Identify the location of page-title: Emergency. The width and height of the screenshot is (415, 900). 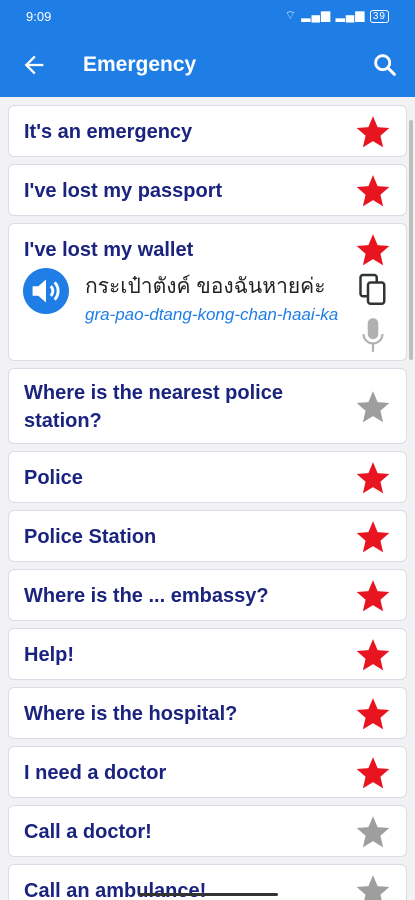
(140, 64).